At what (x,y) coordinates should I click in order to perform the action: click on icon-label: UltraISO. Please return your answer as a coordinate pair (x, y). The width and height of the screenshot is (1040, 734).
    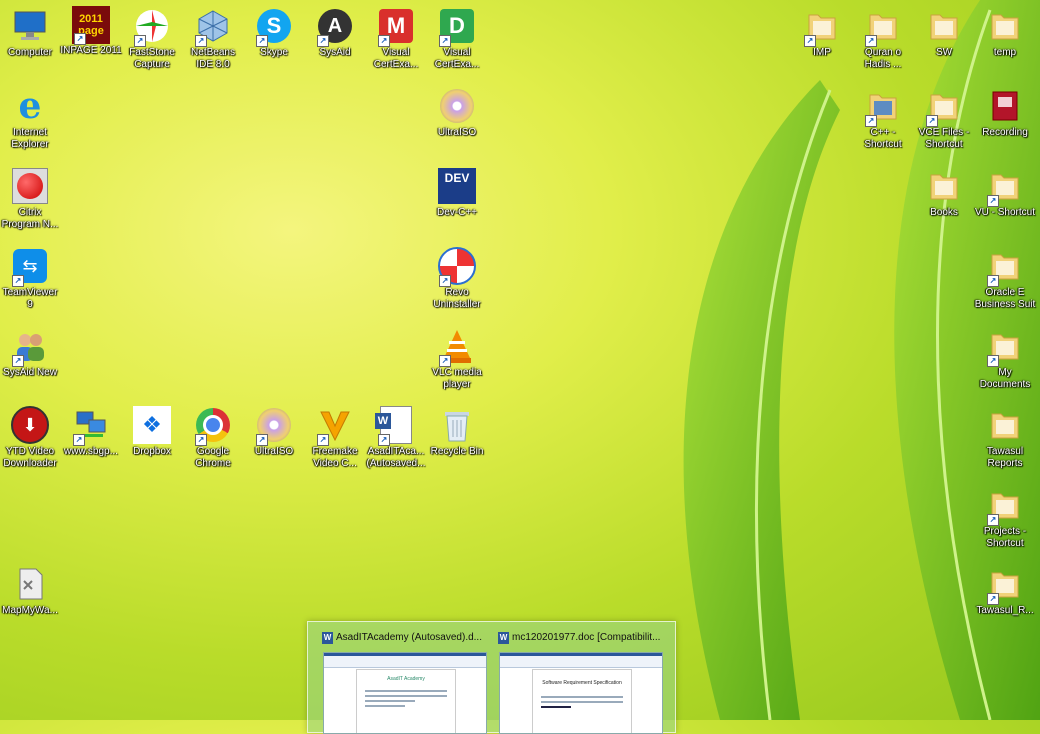
    Looking at the image, I should click on (457, 132).